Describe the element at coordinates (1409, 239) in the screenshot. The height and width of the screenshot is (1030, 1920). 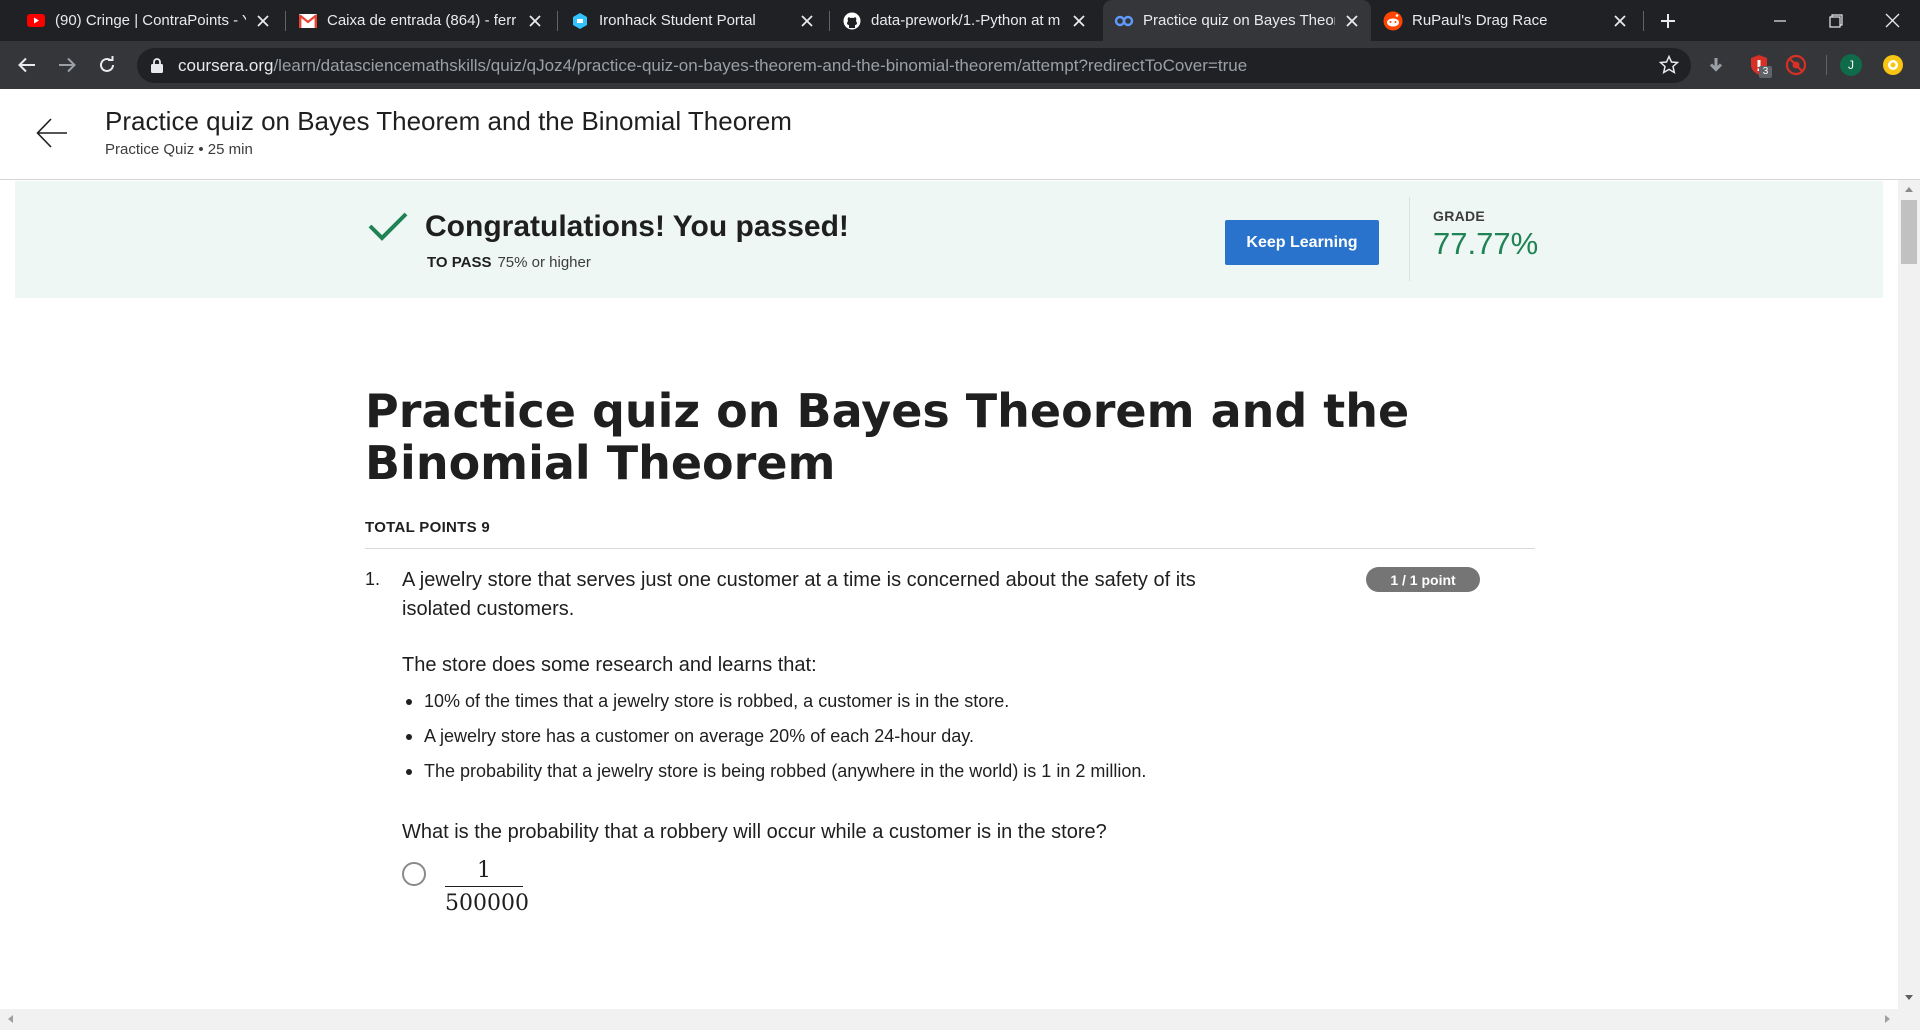
I see `grade-divider` at that location.